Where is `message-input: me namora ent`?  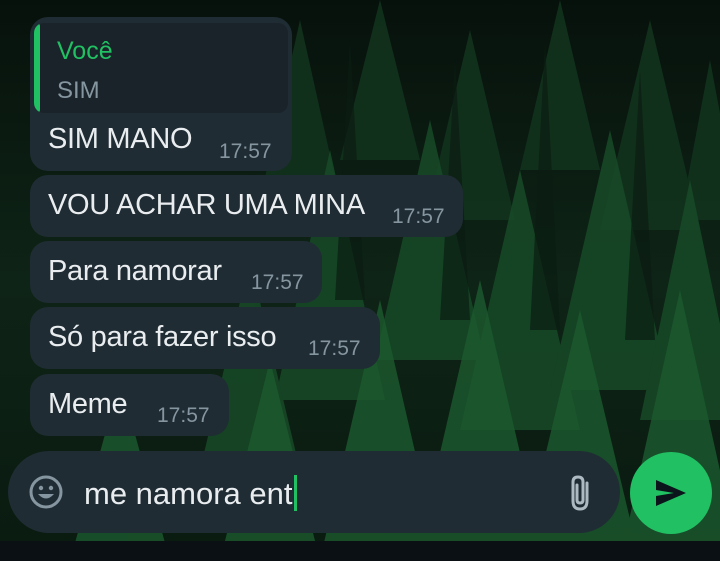
message-input: me namora ent is located at coordinates (190, 493).